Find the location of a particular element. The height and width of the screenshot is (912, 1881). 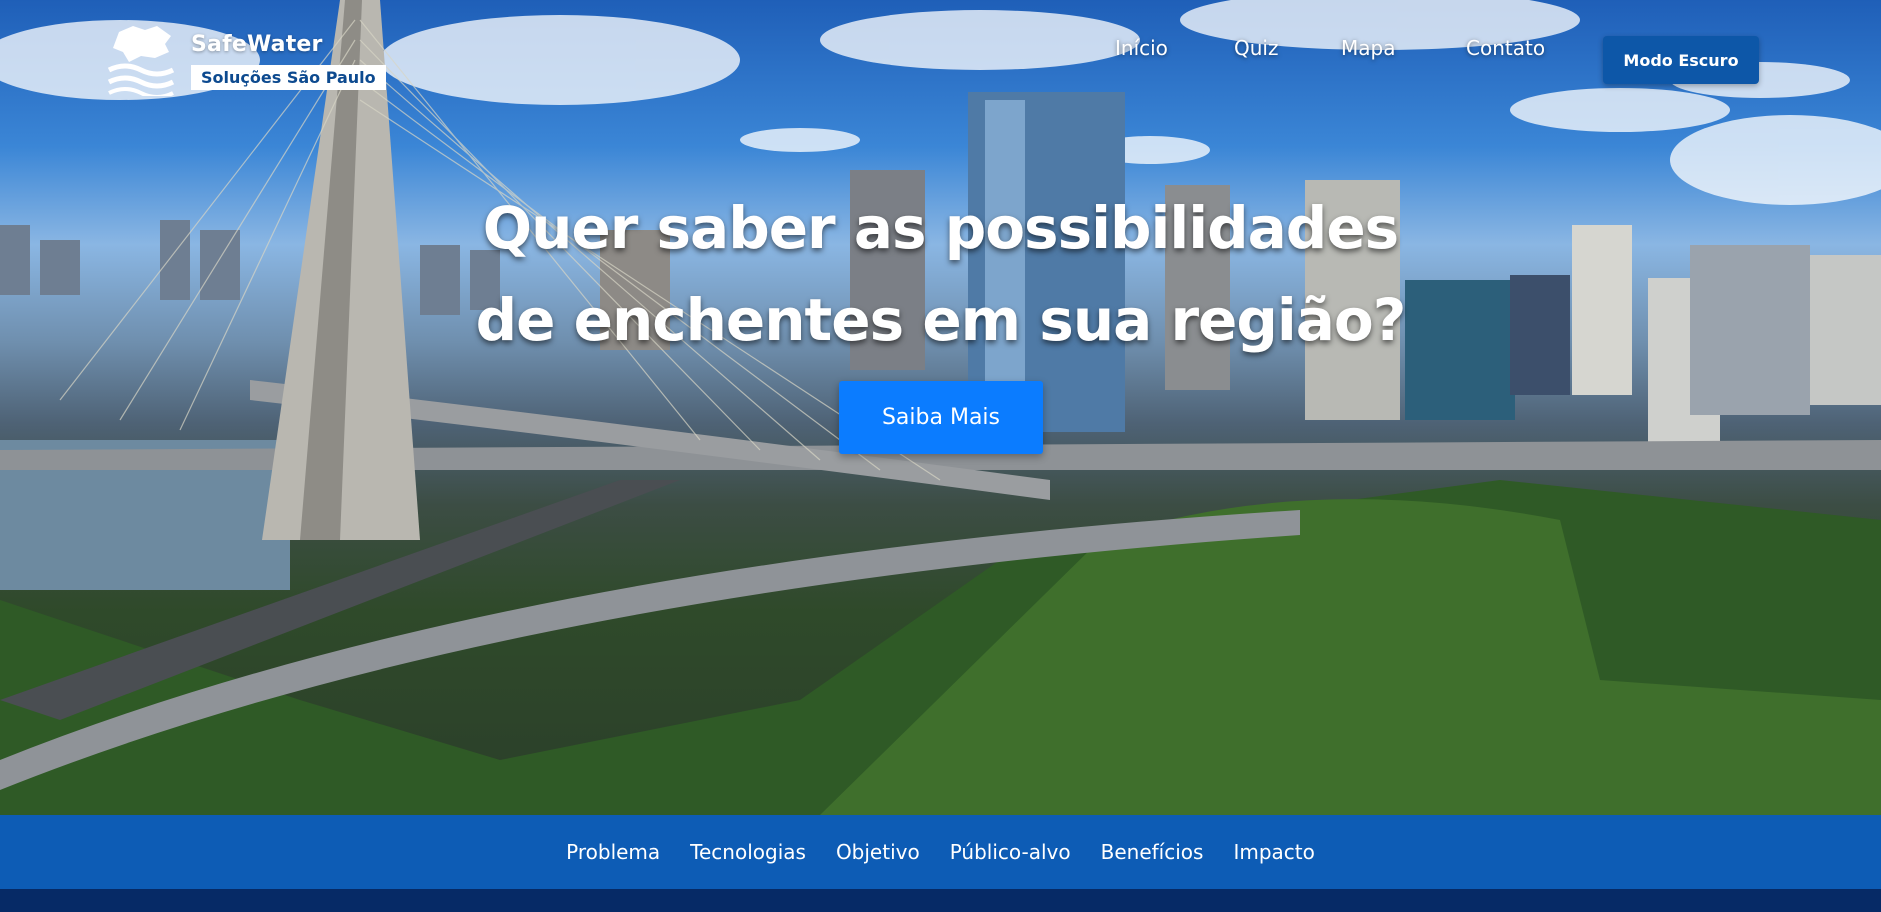

nav-item-mapa: Mapa is located at coordinates (1368, 48).